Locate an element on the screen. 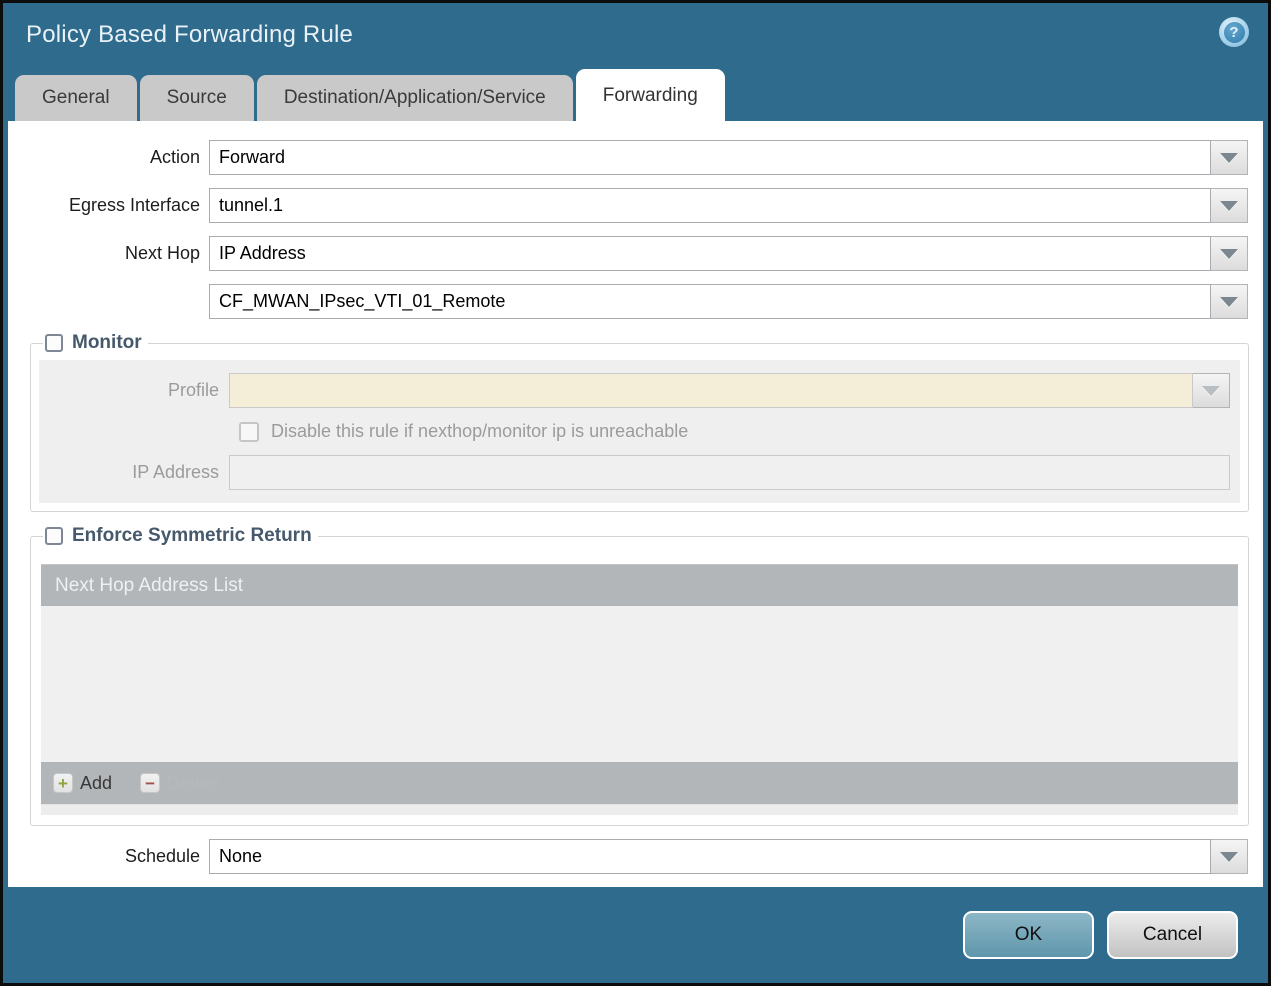 Image resolution: width=1271 pixels, height=986 pixels. egress-interface-row: Egress Interface is located at coordinates (628, 205).